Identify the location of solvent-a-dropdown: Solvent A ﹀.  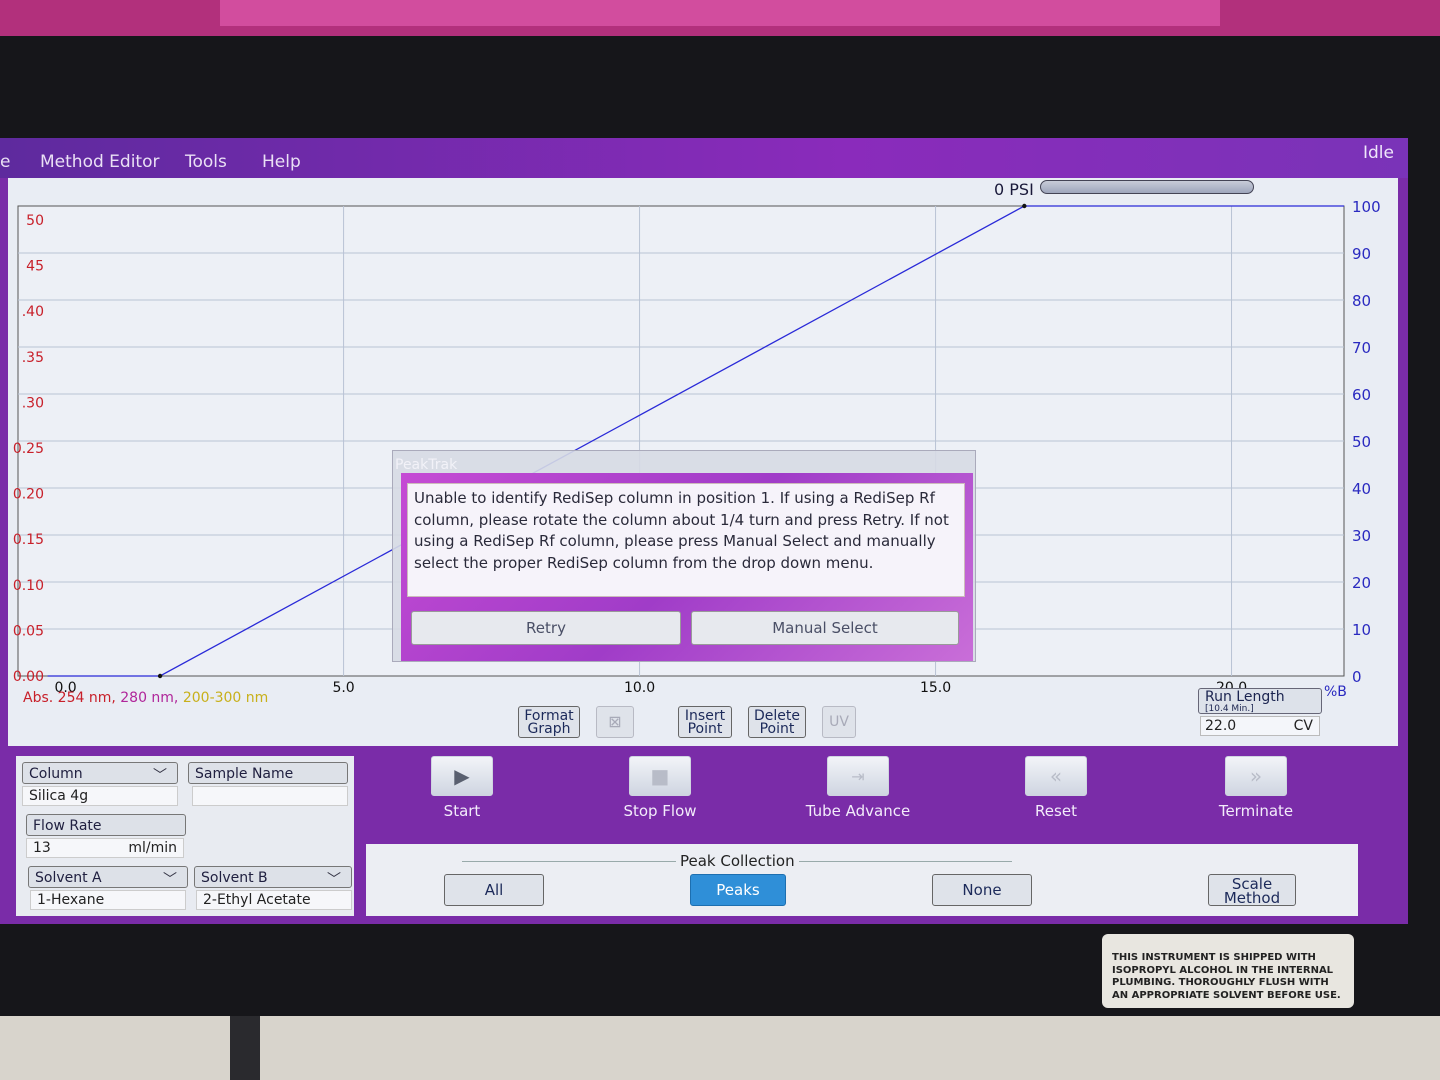
(108, 877).